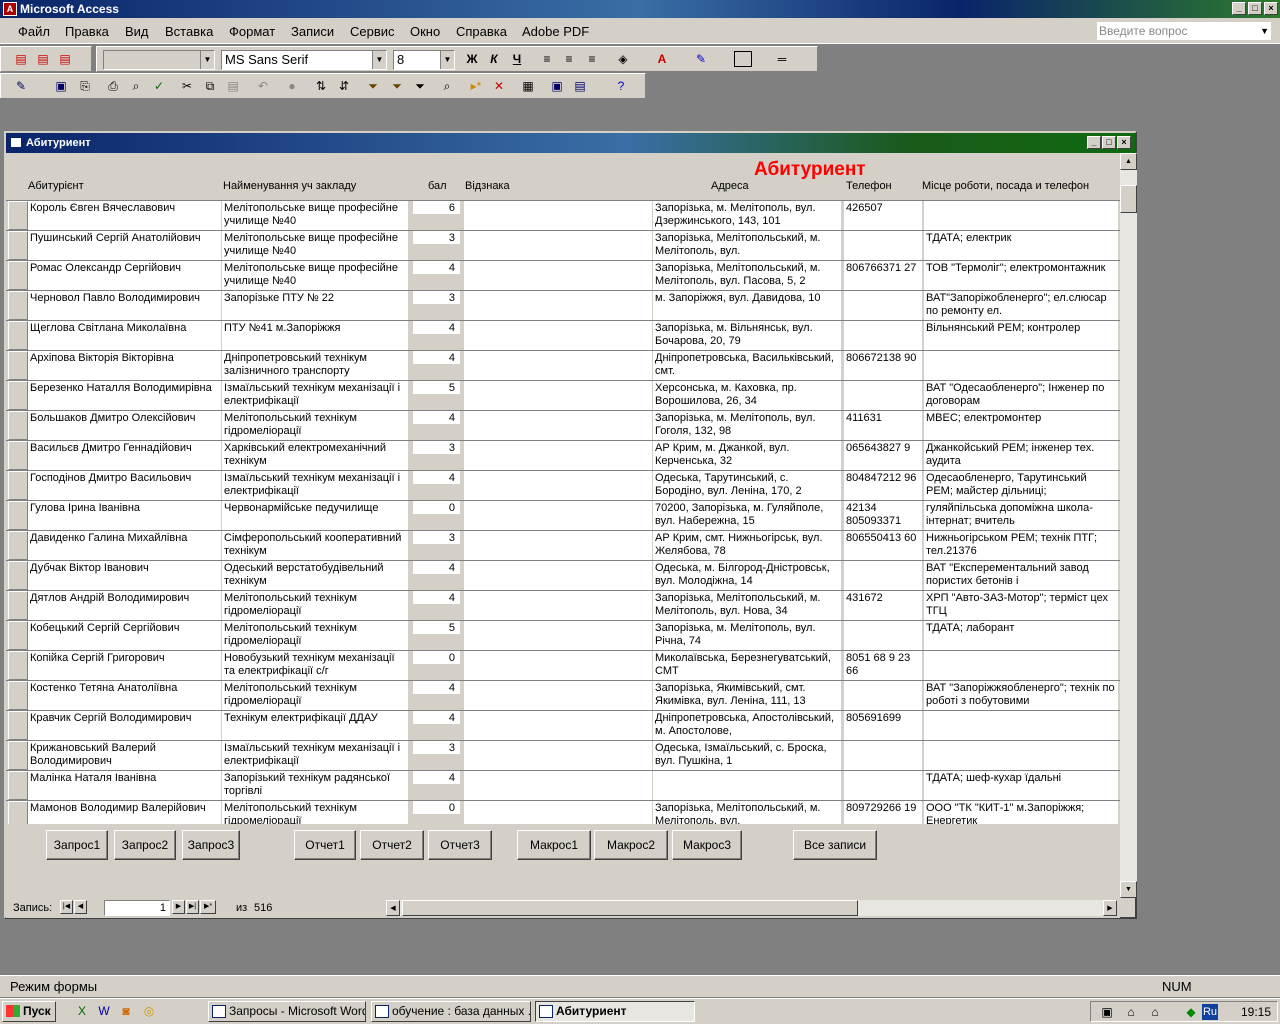  Describe the element at coordinates (344, 86) in the screenshot. I see `sort-descending-icon: ⇵` at that location.